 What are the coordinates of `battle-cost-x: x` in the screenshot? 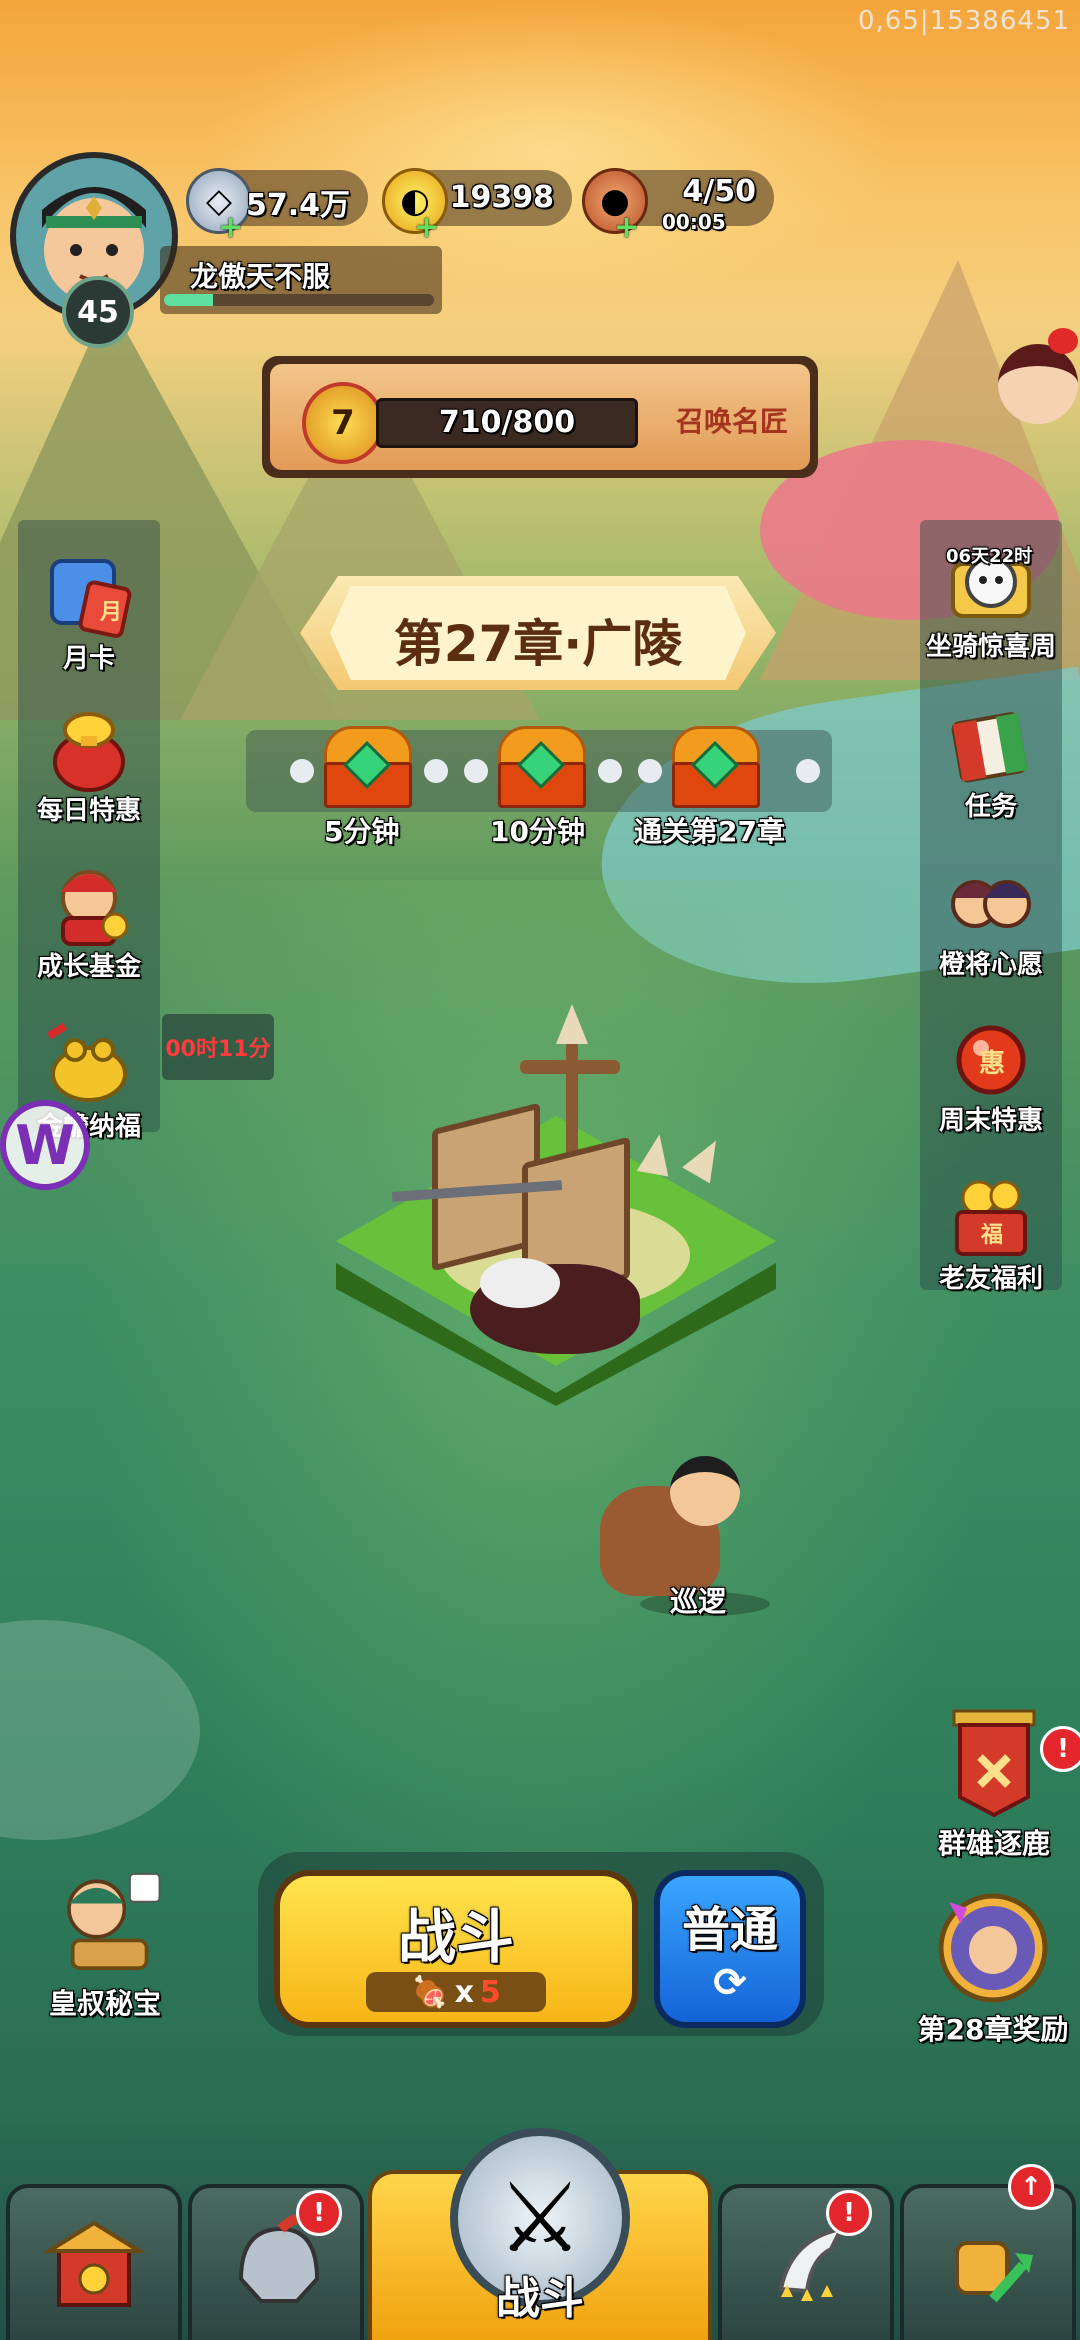 It's located at (464, 1992).